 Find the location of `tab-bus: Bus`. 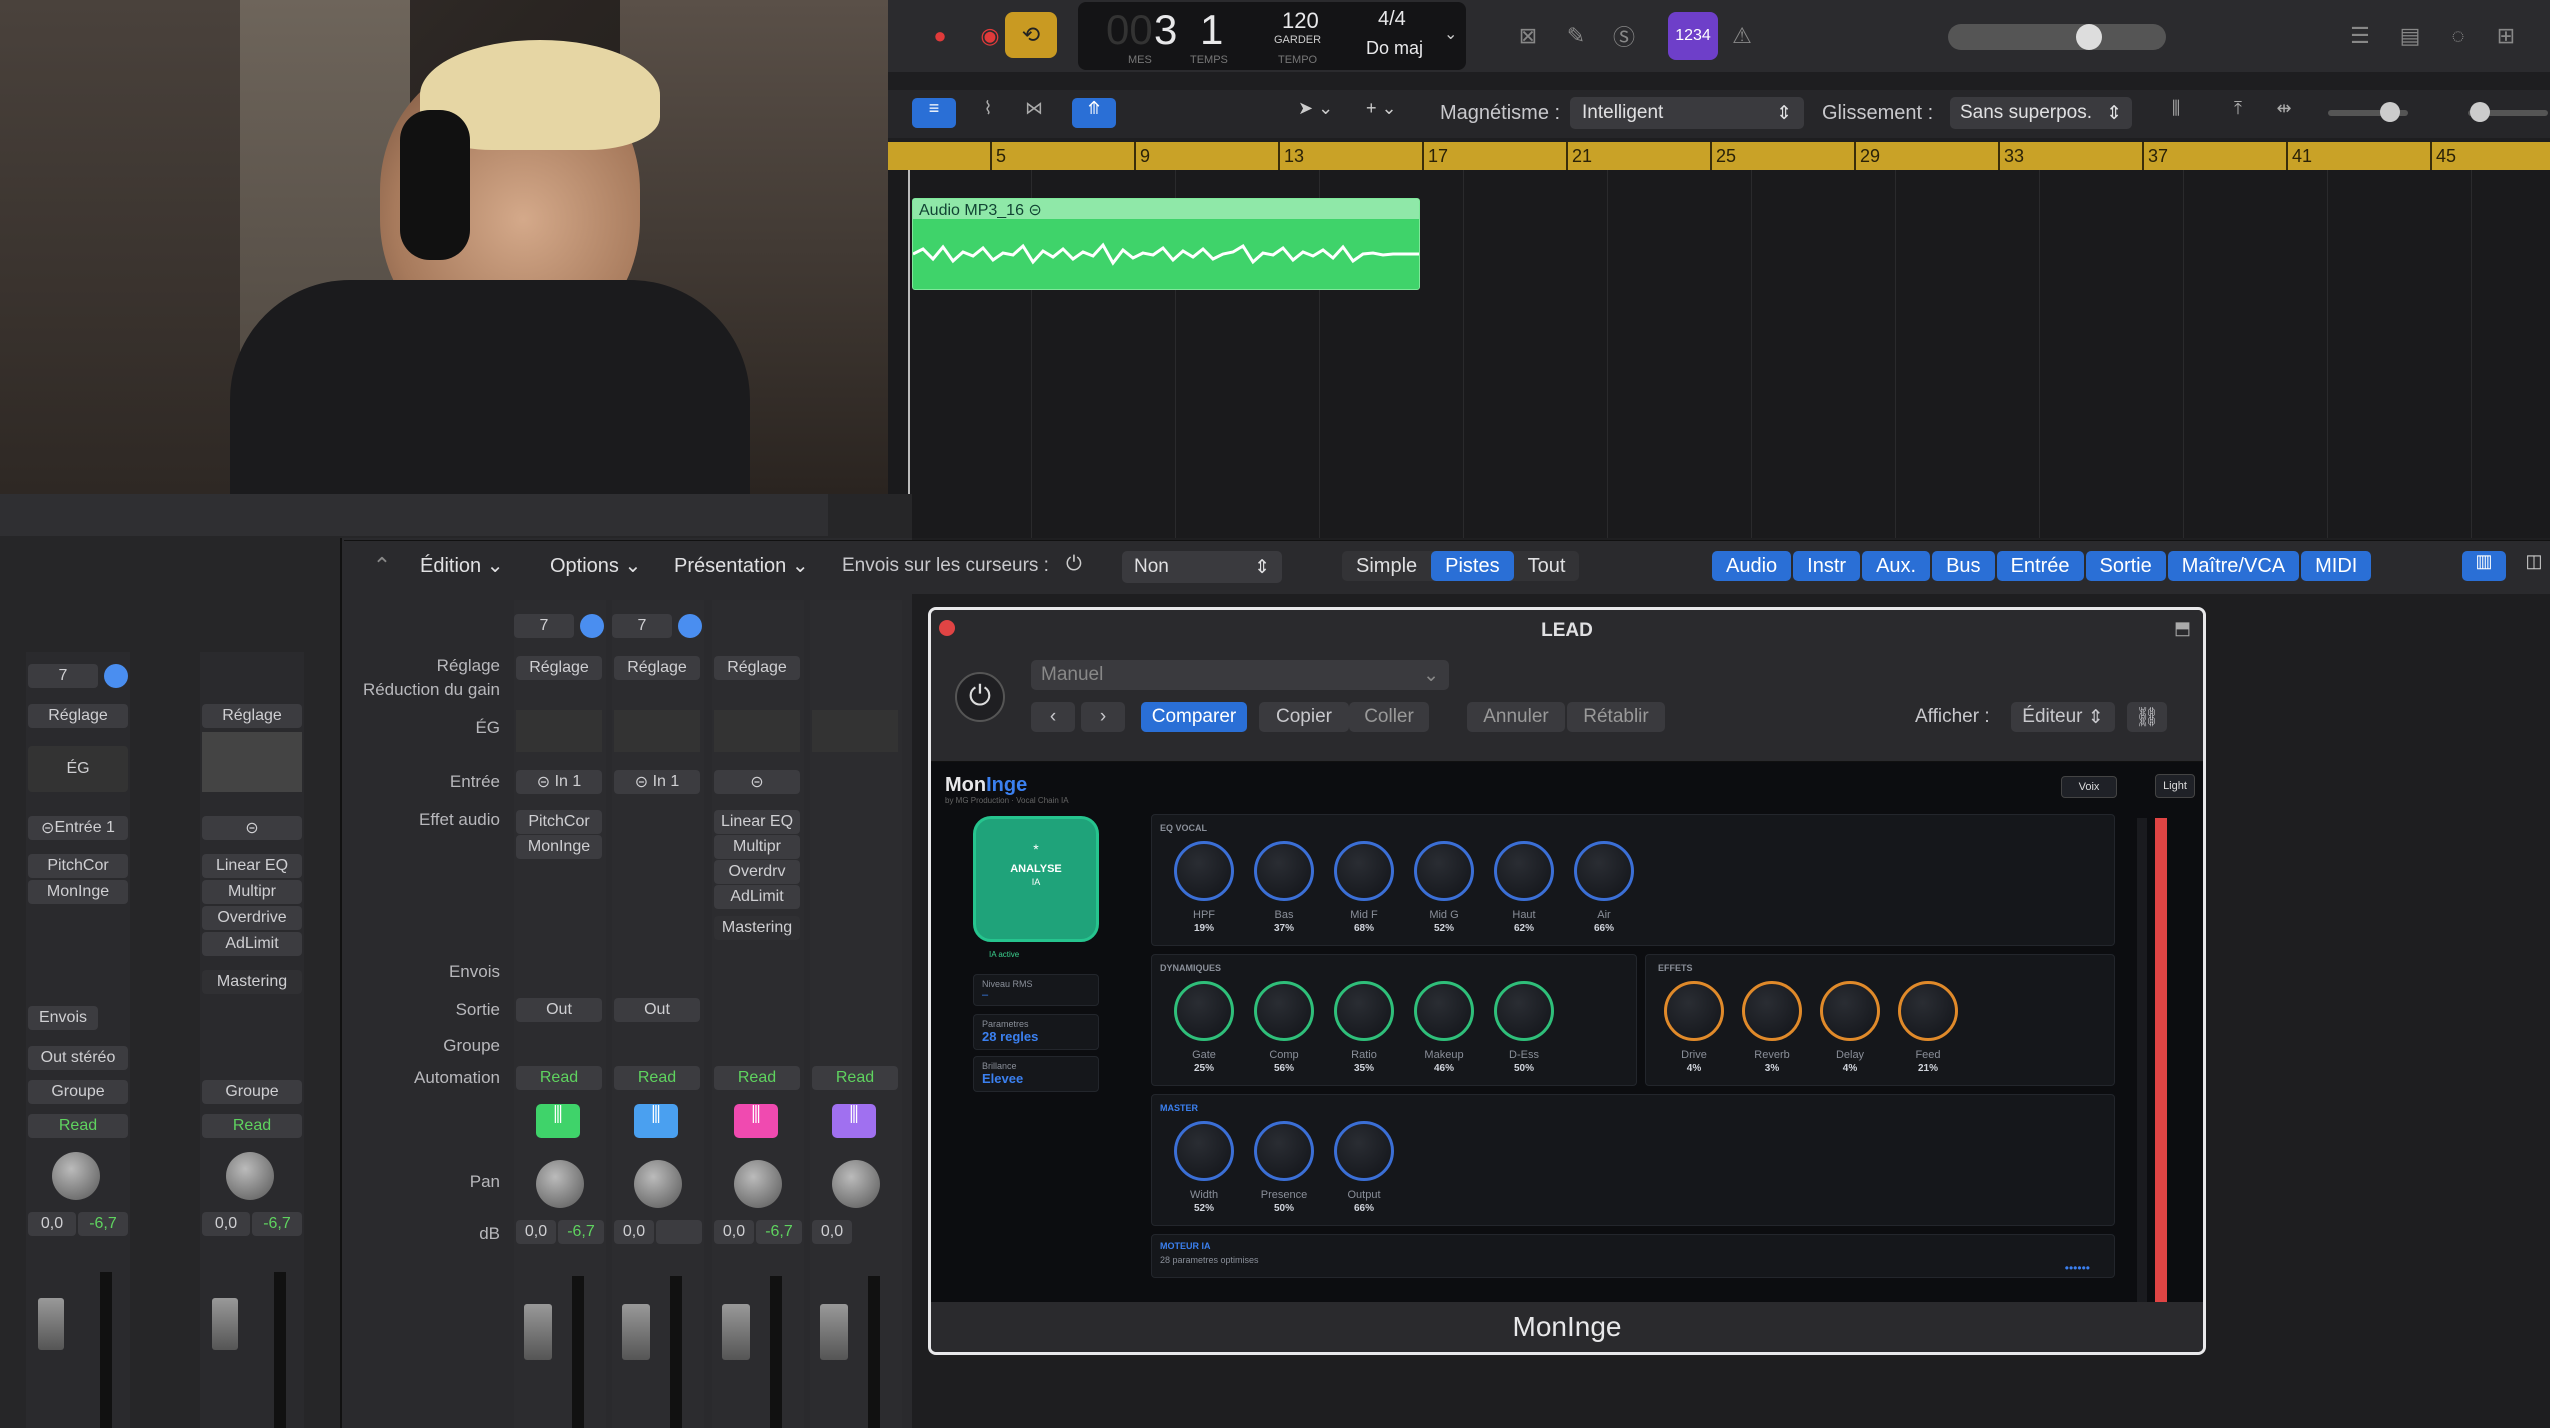

tab-bus: Bus is located at coordinates (1963, 566).